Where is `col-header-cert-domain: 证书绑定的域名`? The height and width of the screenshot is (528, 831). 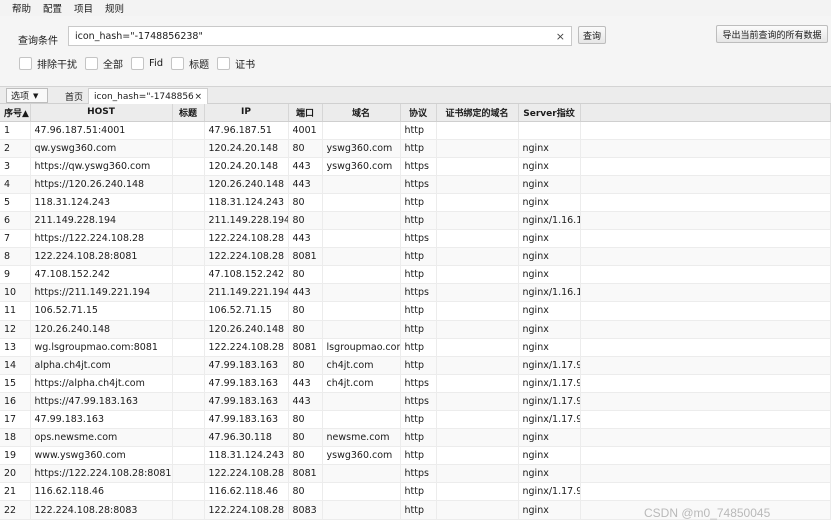
col-header-cert-domain: 证书绑定的域名 is located at coordinates (477, 113).